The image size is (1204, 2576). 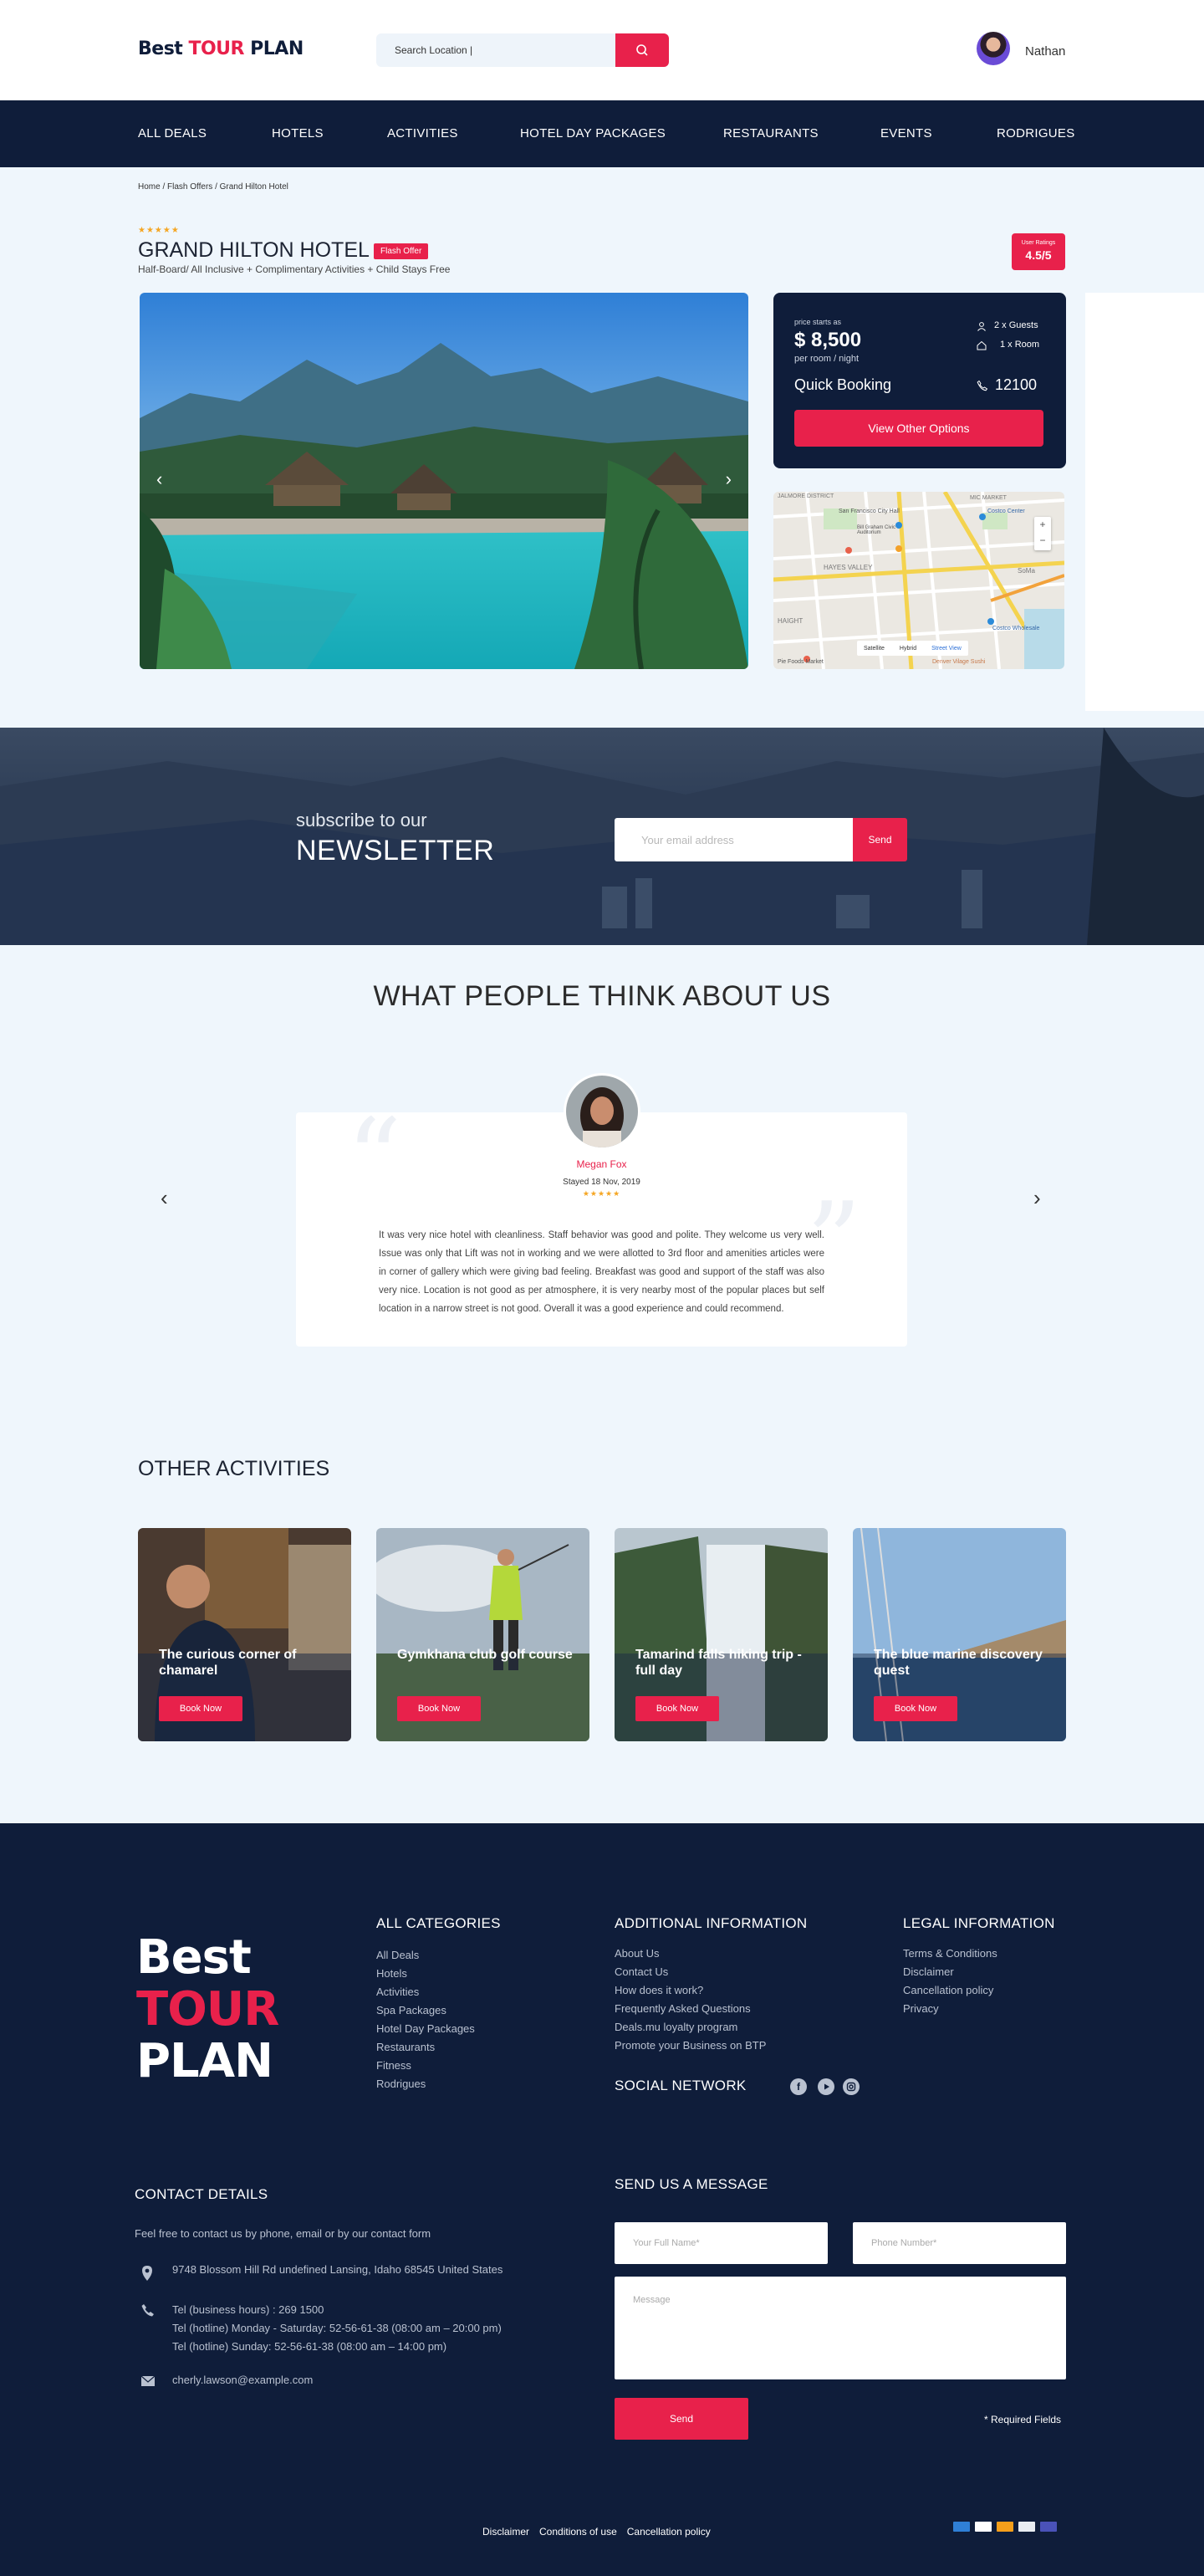 What do you see at coordinates (771, 133) in the screenshot?
I see `nav-restaurants: RESTAURANTS` at bounding box center [771, 133].